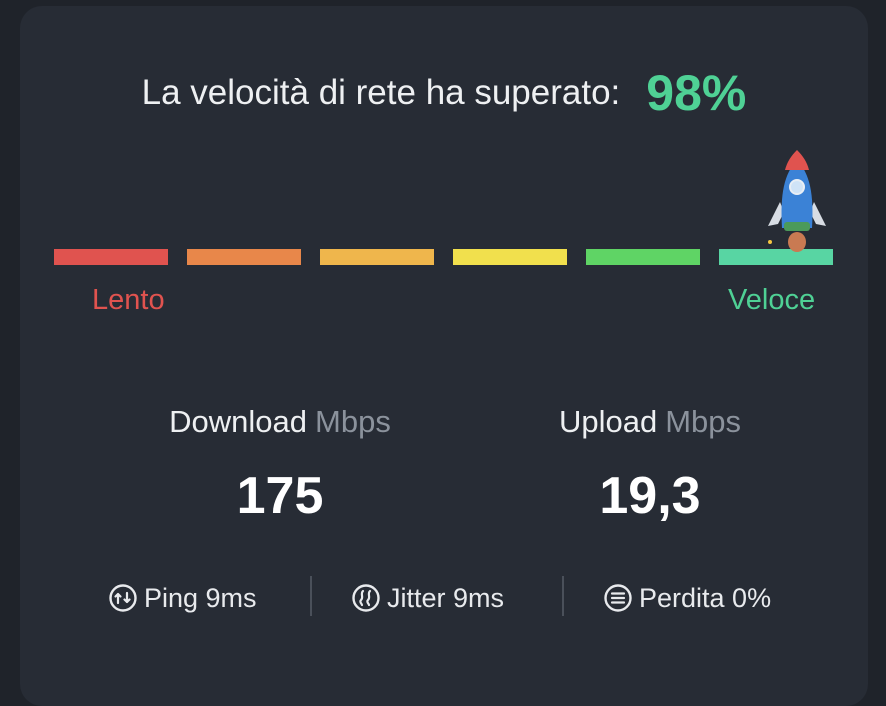 Image resolution: width=886 pixels, height=706 pixels. I want to click on jitter-label: Jitter 9ms, so click(446, 597).